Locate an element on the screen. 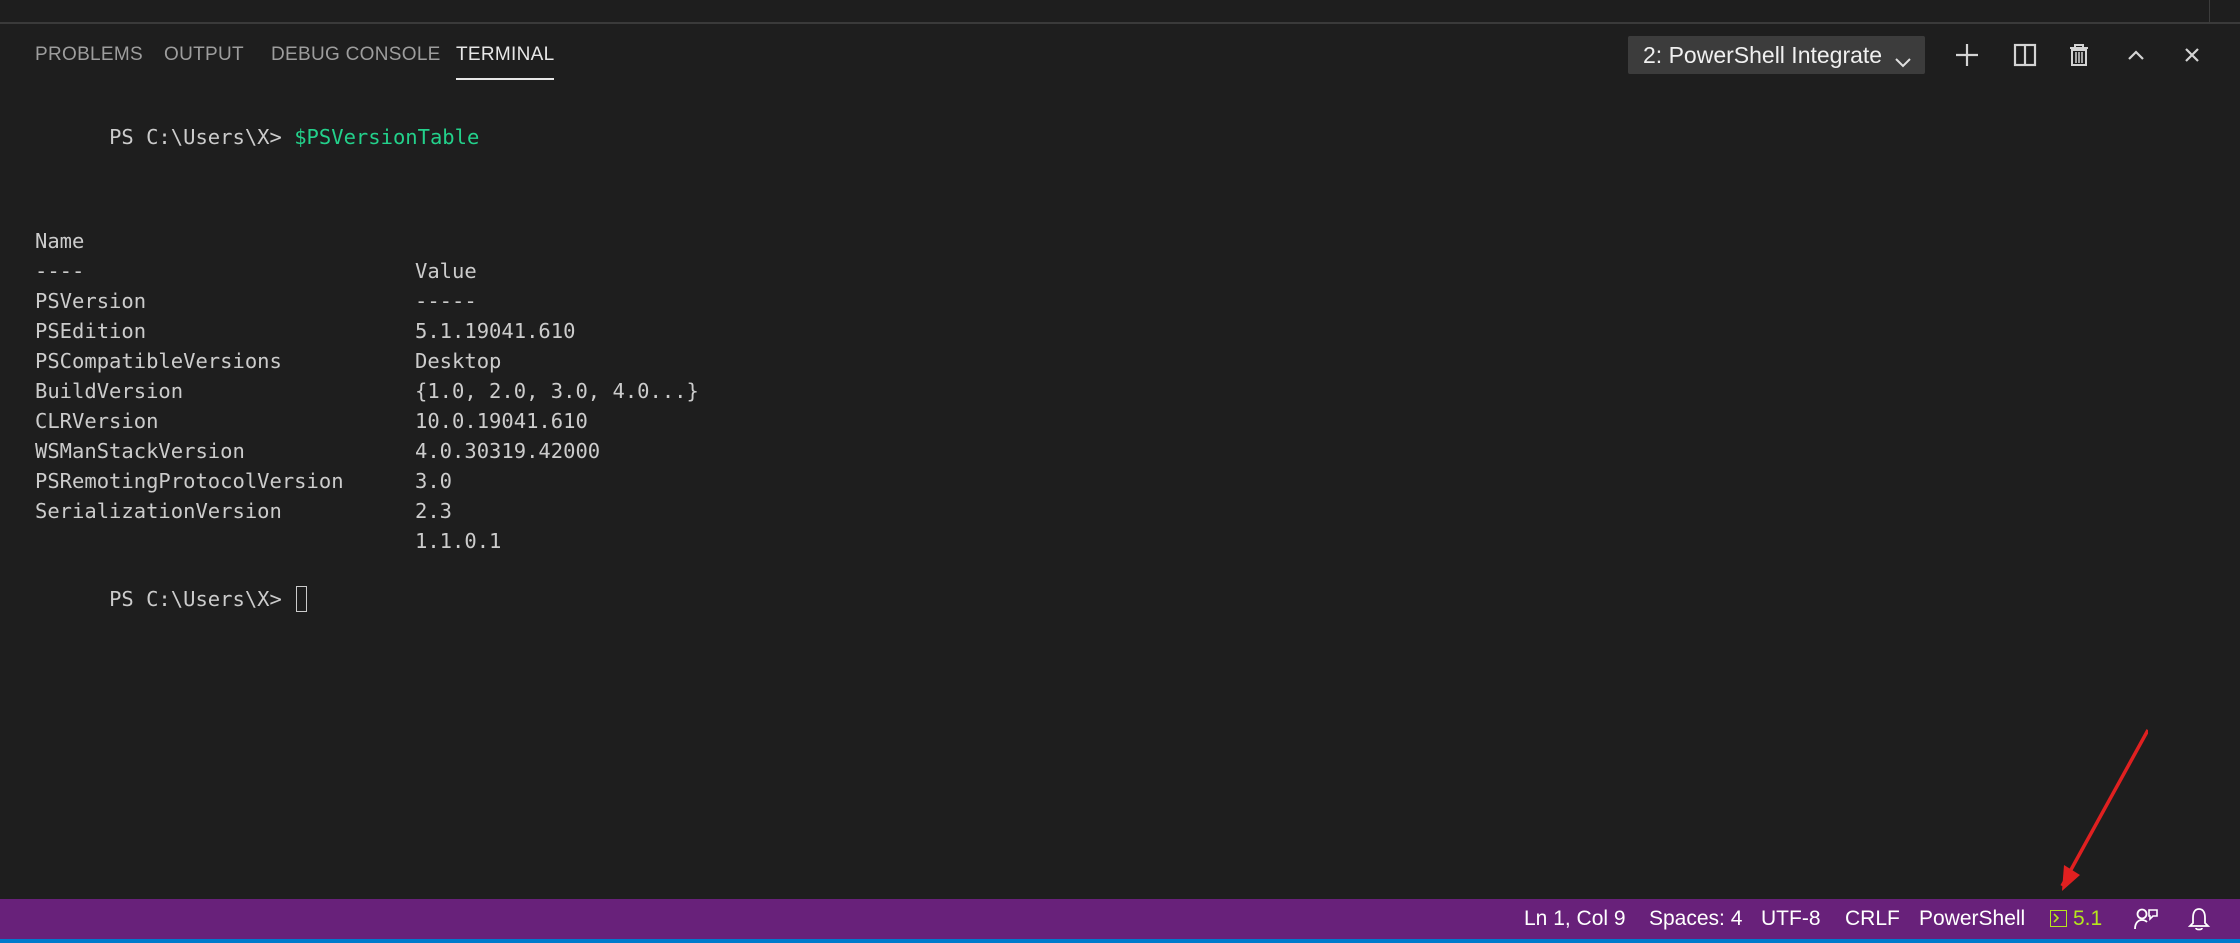 This screenshot has width=2240, height=943. split-terminal-button is located at coordinates (2025, 55).